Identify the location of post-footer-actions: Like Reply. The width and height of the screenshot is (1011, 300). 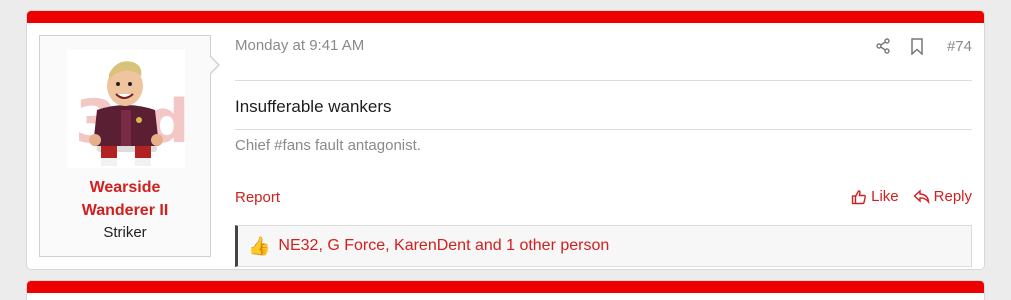
(911, 196).